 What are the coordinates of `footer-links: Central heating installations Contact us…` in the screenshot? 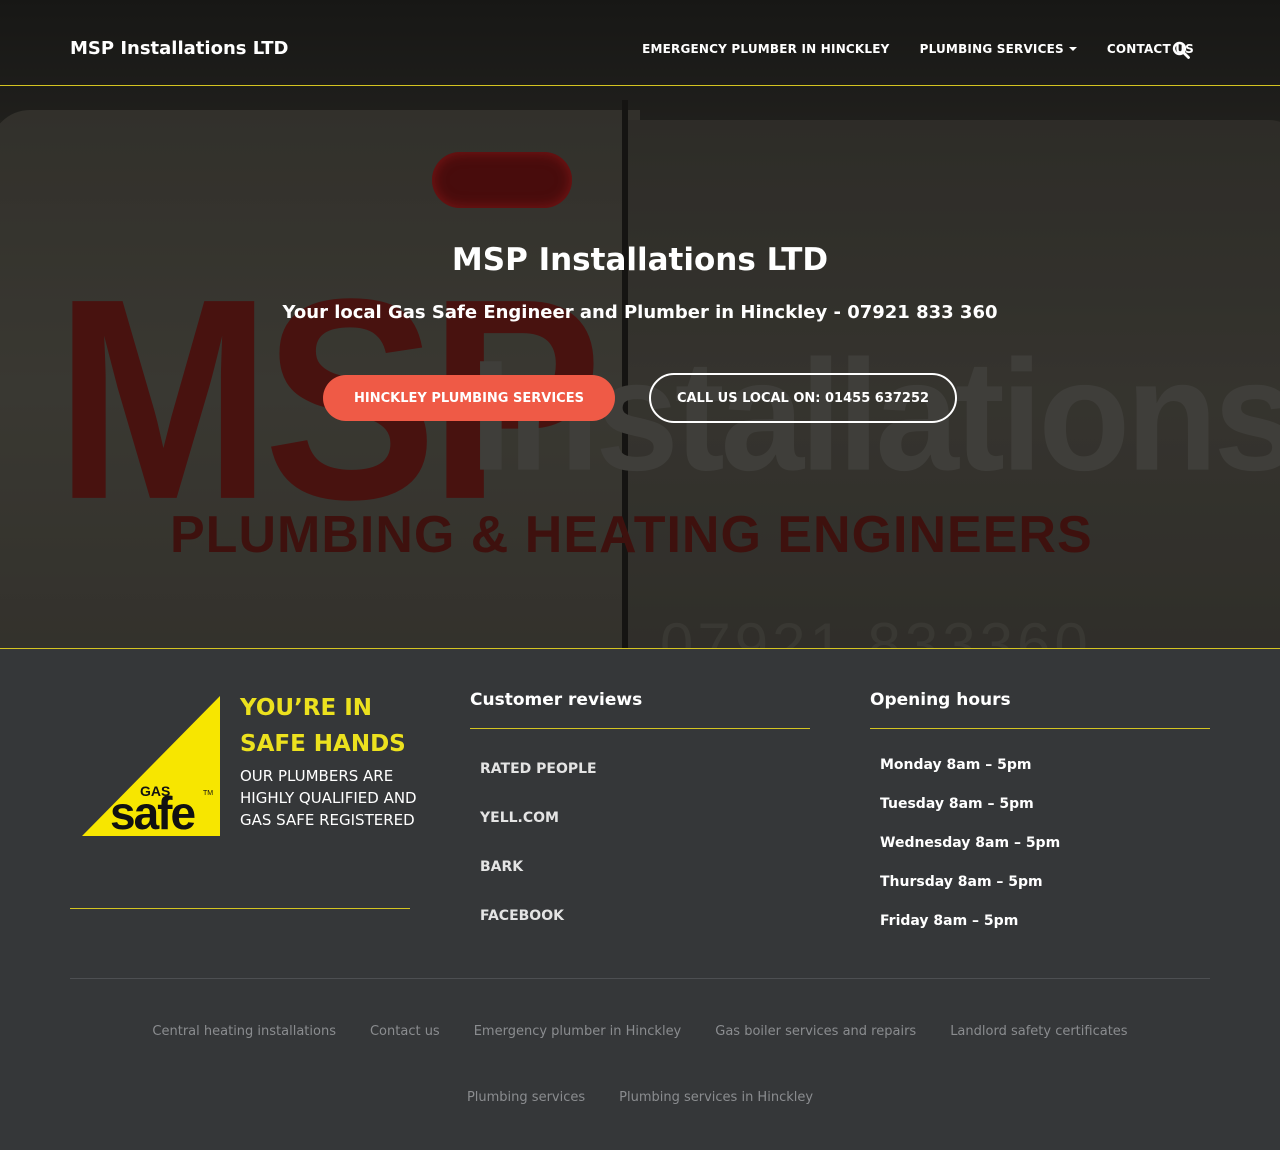 It's located at (640, 1087).